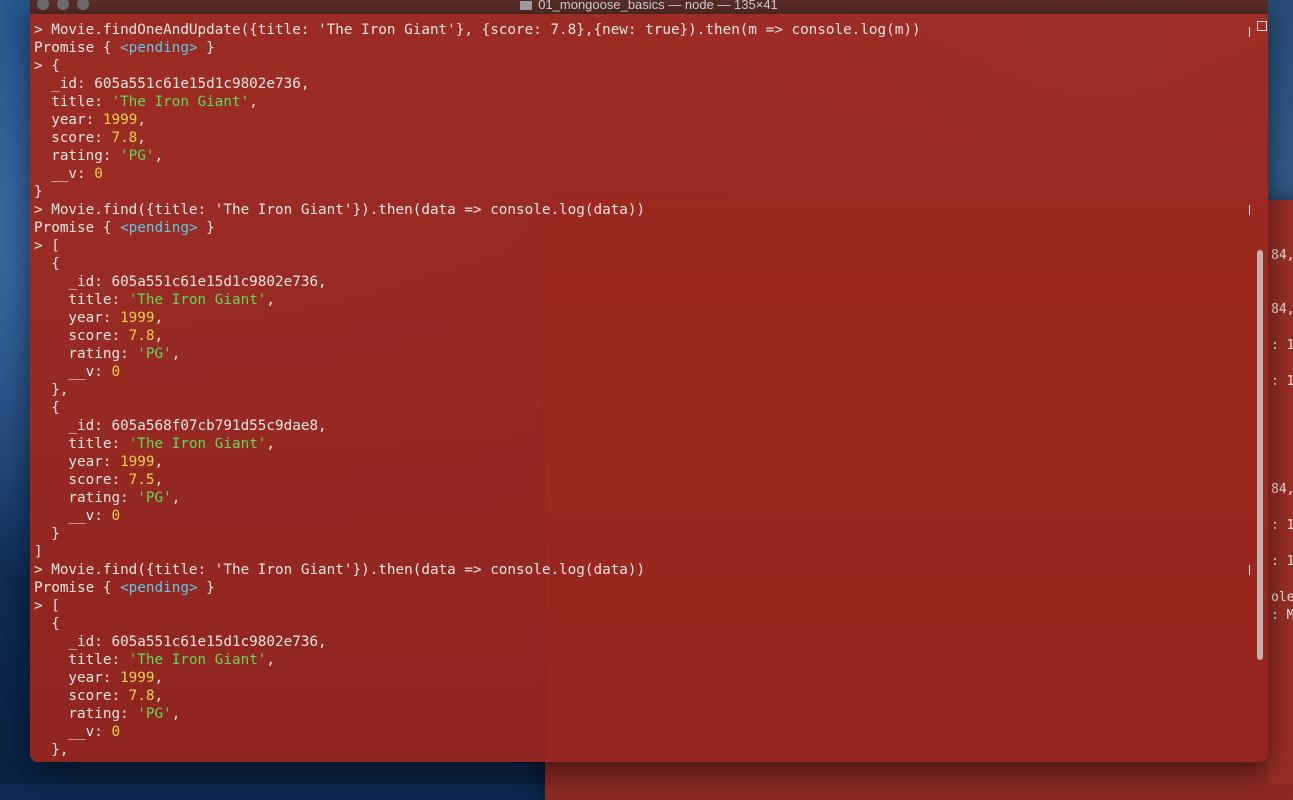  Describe the element at coordinates (180, 426) in the screenshot. I see `text-token: _id: 605a568f07cb791d55c9dae8,` at that location.